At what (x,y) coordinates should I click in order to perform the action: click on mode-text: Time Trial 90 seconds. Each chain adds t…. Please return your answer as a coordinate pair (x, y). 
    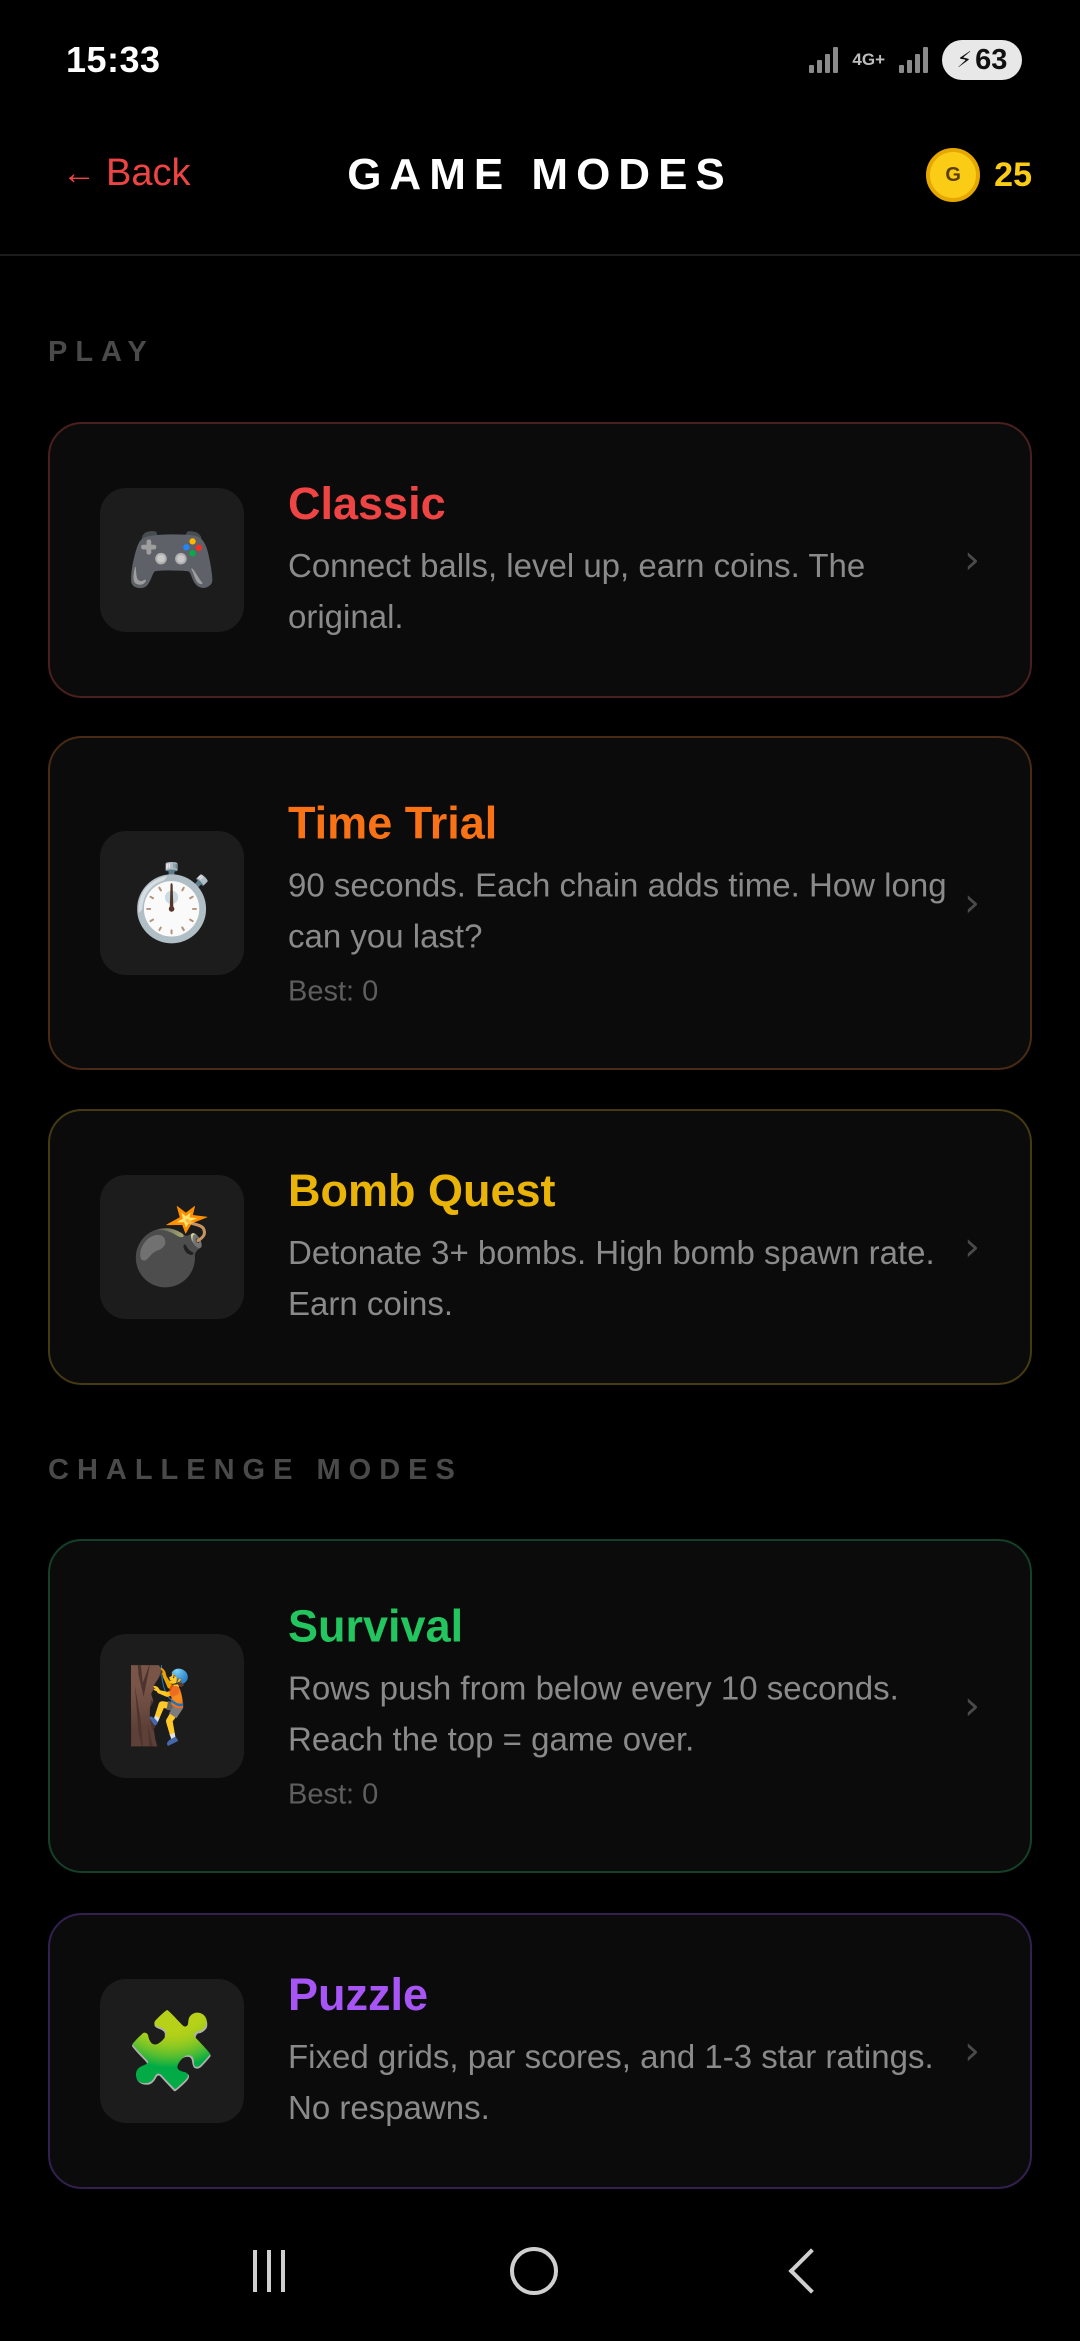
    Looking at the image, I should click on (618, 903).